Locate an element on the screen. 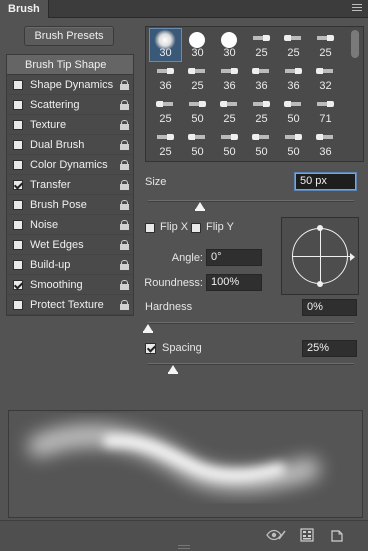 Image resolution: width=368 pixels, height=551 pixels. roundness-handle-bottom is located at coordinates (320, 284).